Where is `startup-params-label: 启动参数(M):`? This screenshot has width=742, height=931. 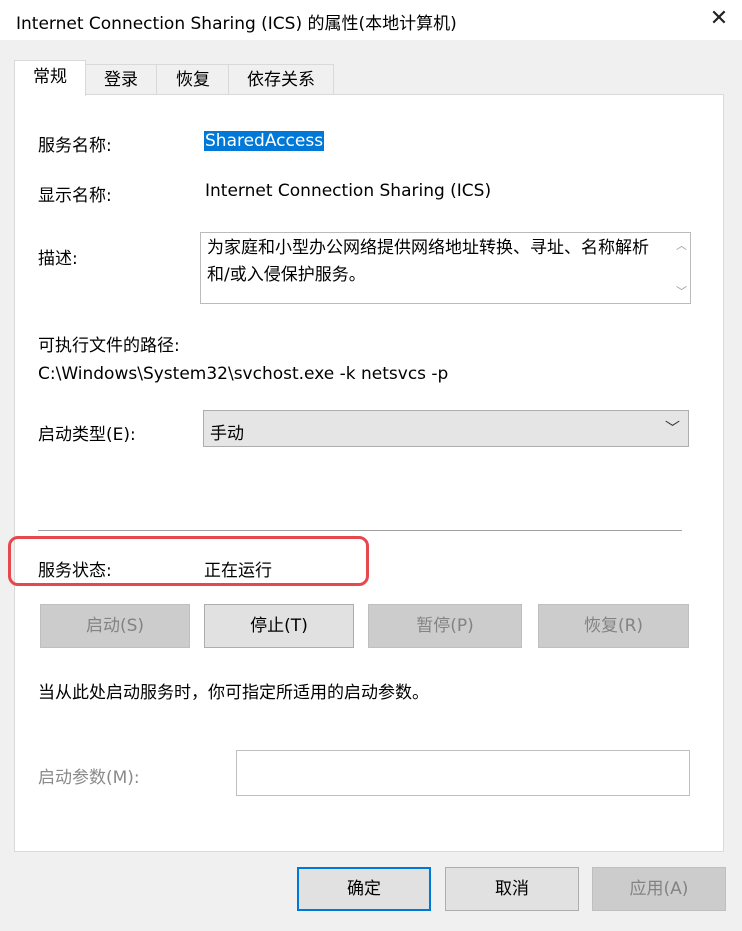
startup-params-label: 启动参数(M): is located at coordinates (89, 778).